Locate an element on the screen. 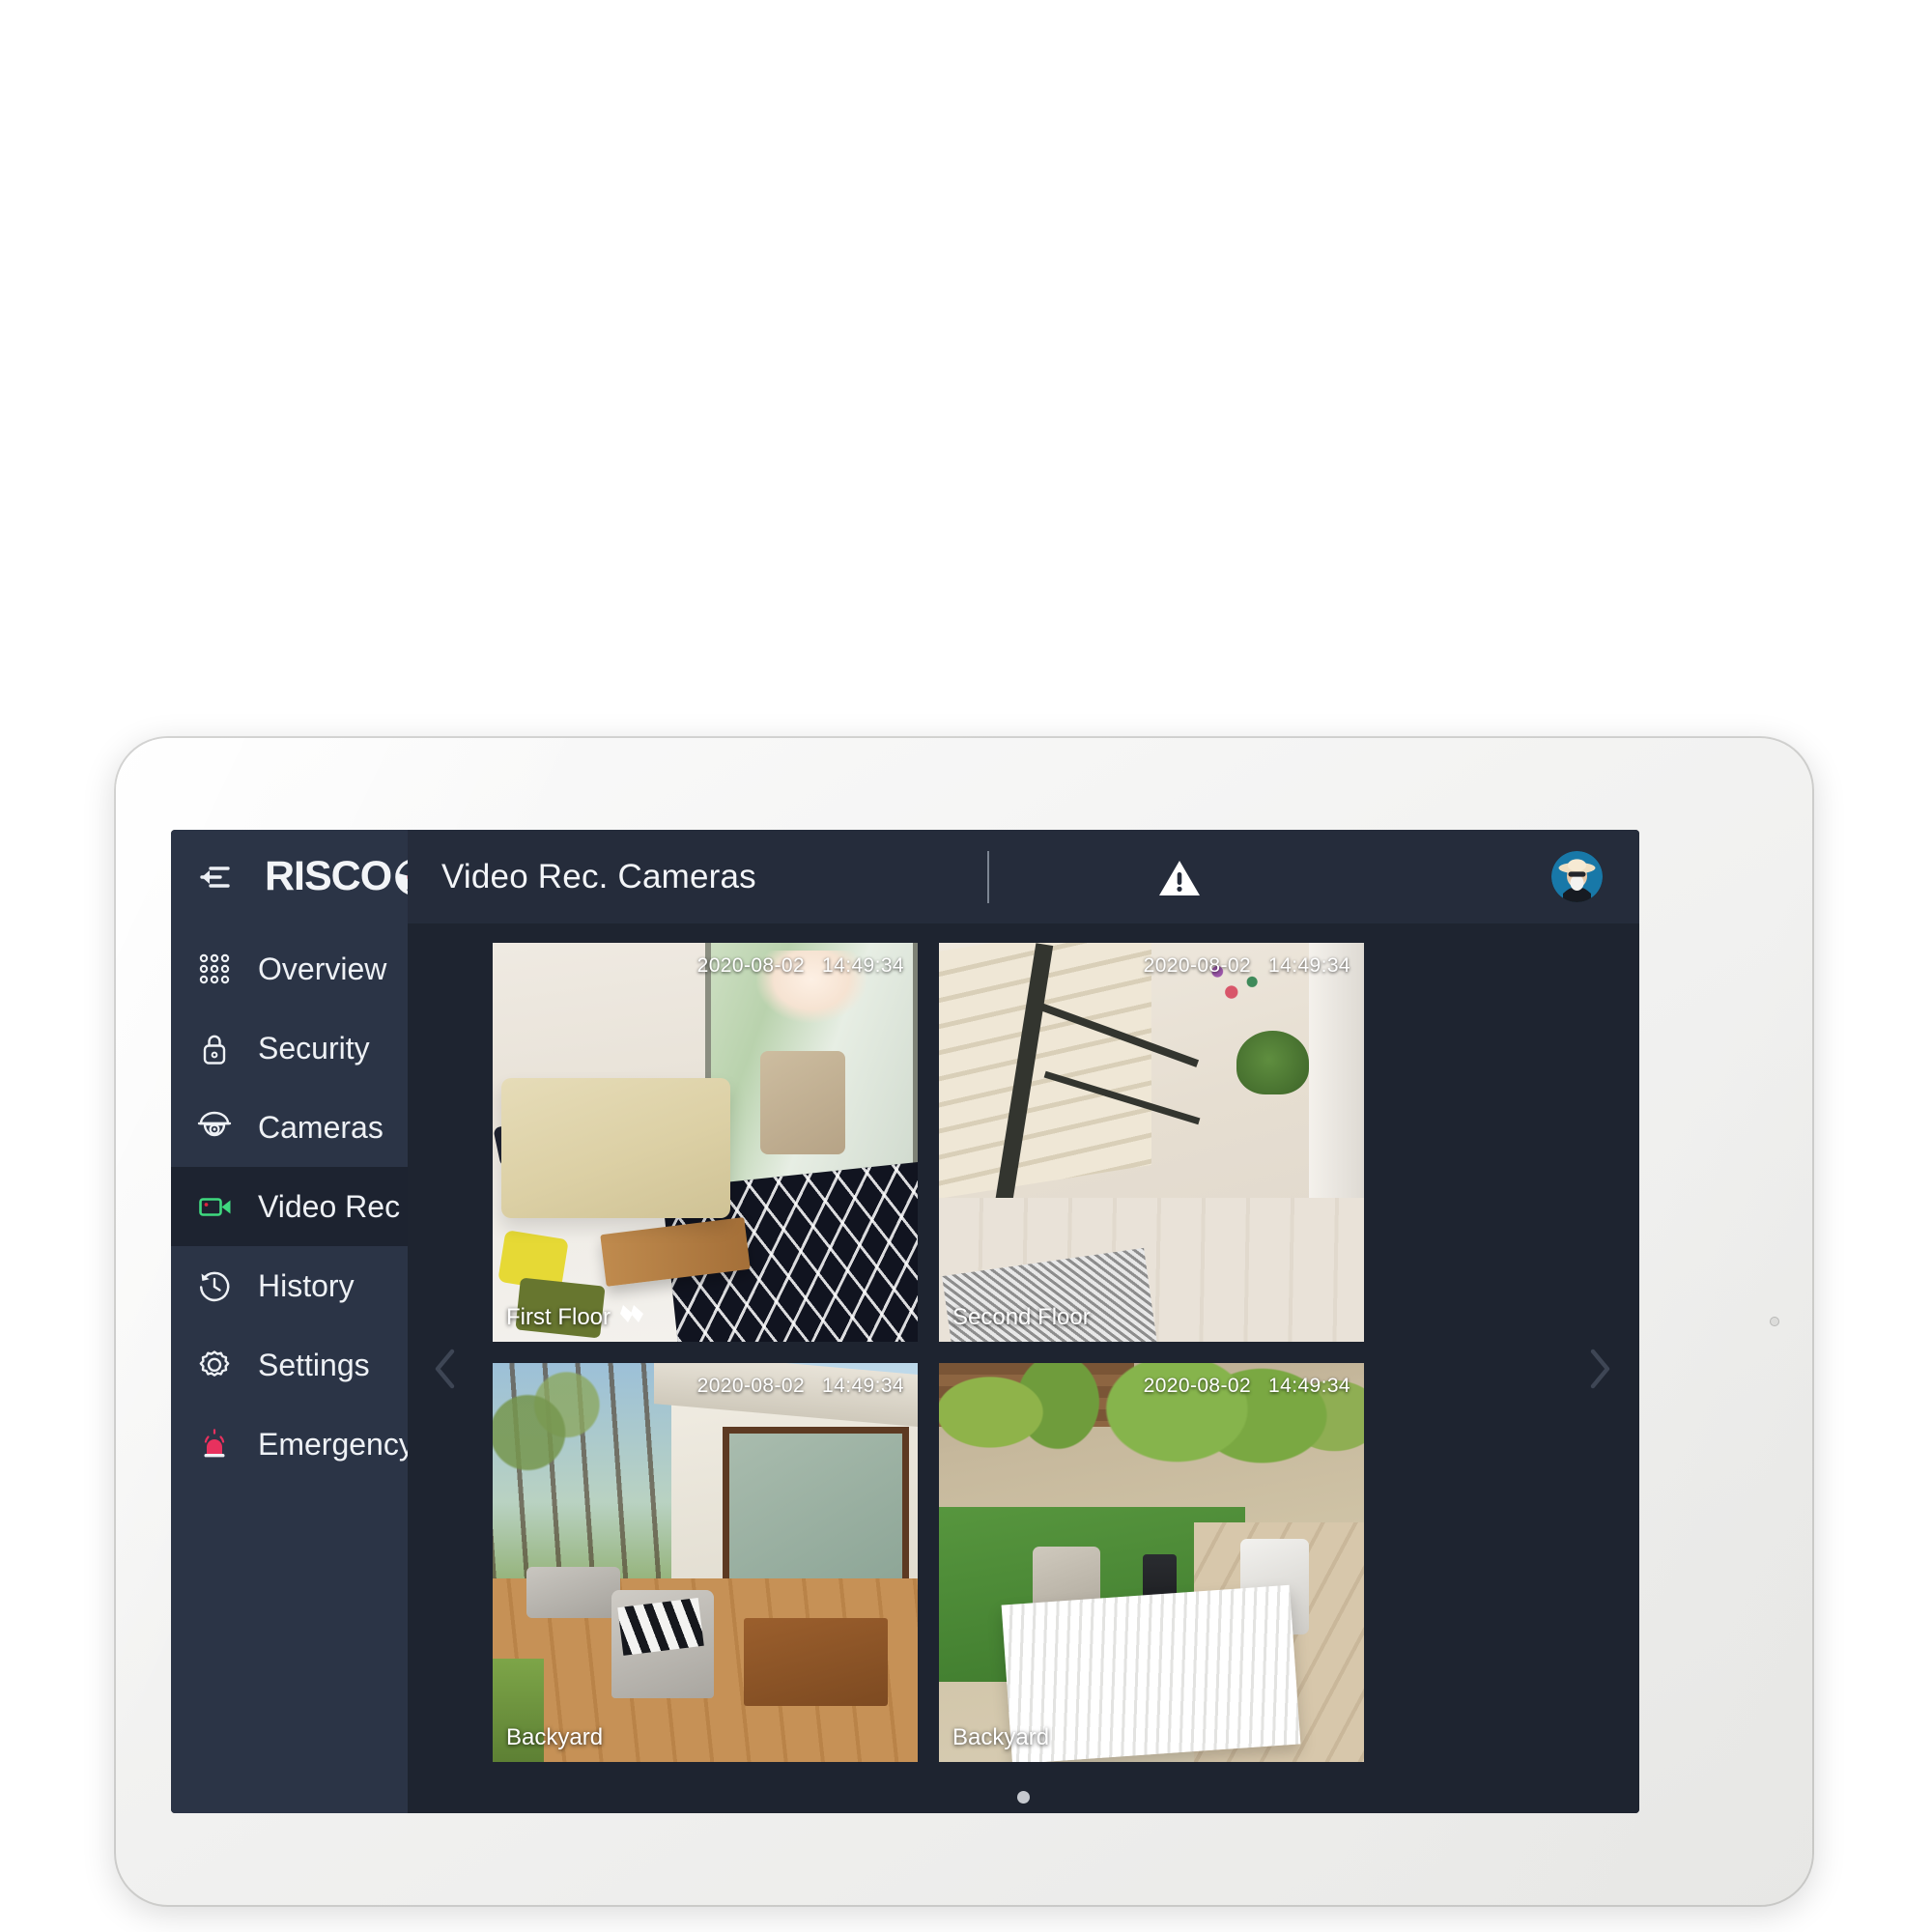 Image resolution: width=1932 pixels, height=1932 pixels. sidebar-item-label: Overview is located at coordinates (322, 968).